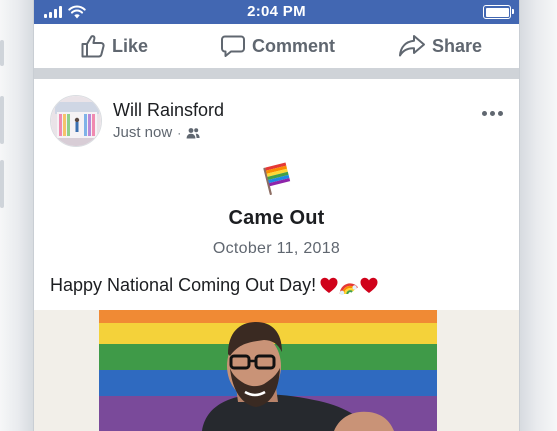 This screenshot has width=557, height=431. Describe the element at coordinates (492, 113) in the screenshot. I see `more-options-button` at that location.